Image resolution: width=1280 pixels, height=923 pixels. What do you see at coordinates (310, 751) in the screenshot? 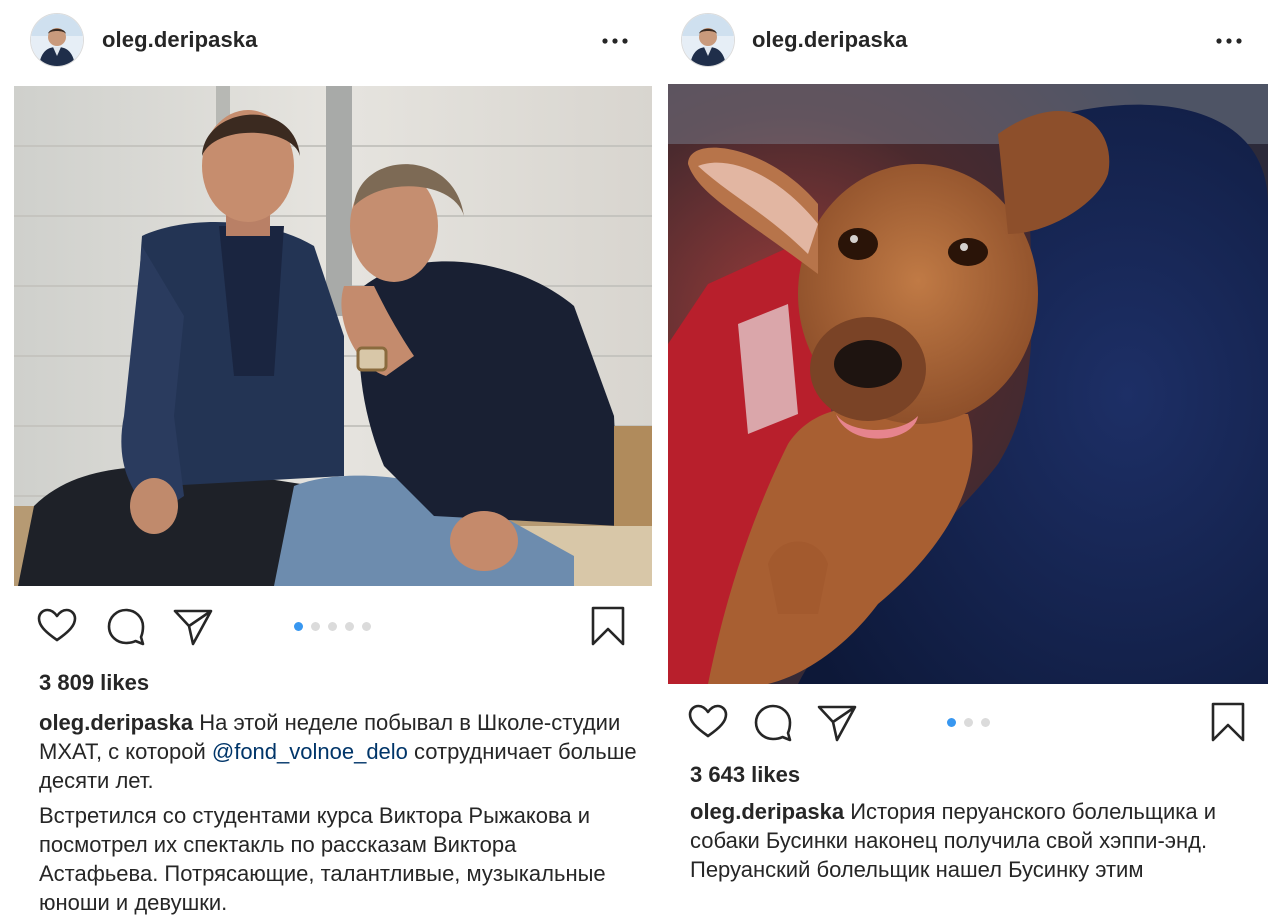
I see `caption-mention-link: @fond_volnoe_delo` at bounding box center [310, 751].